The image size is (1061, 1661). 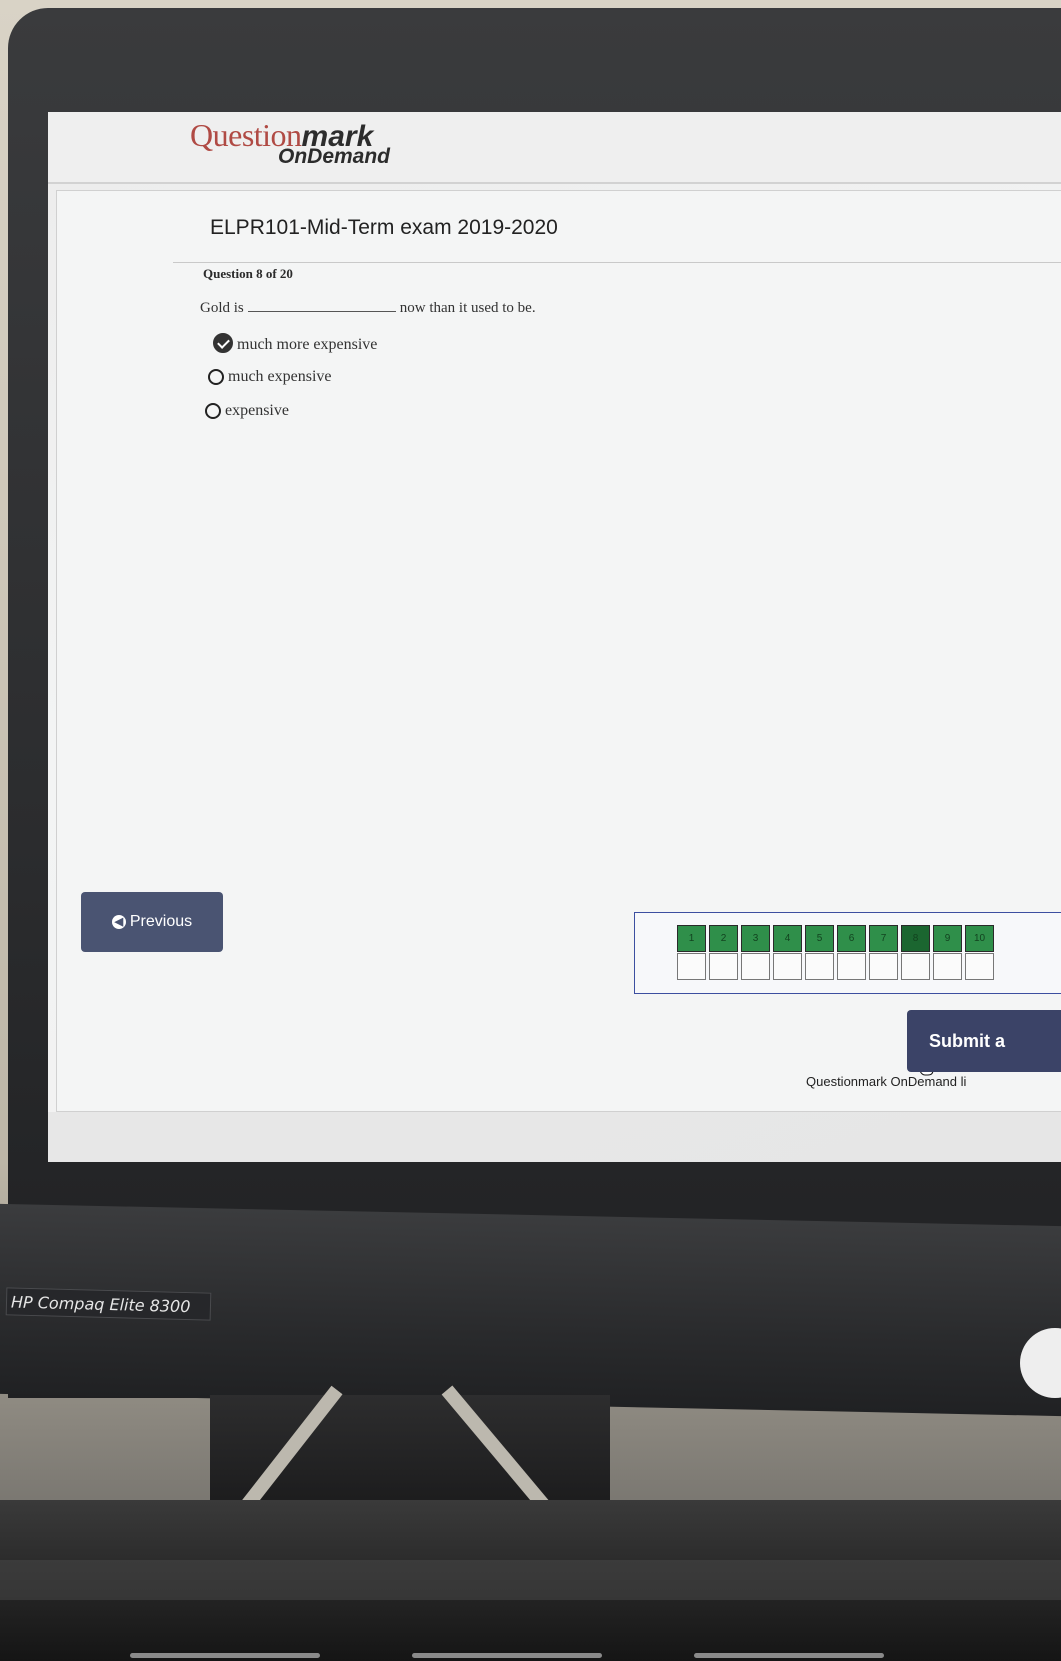 I want to click on answer-blank, so click(x=321, y=311).